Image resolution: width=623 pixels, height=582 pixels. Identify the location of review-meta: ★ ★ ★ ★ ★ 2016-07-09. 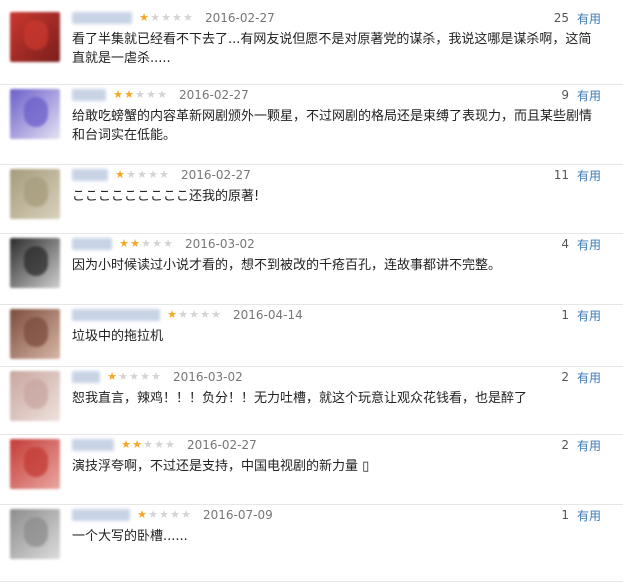
(172, 515).